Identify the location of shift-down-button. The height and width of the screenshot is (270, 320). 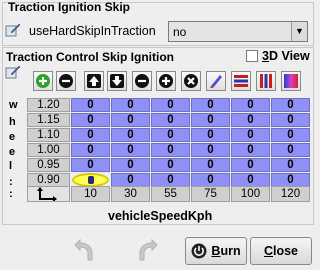
(117, 81).